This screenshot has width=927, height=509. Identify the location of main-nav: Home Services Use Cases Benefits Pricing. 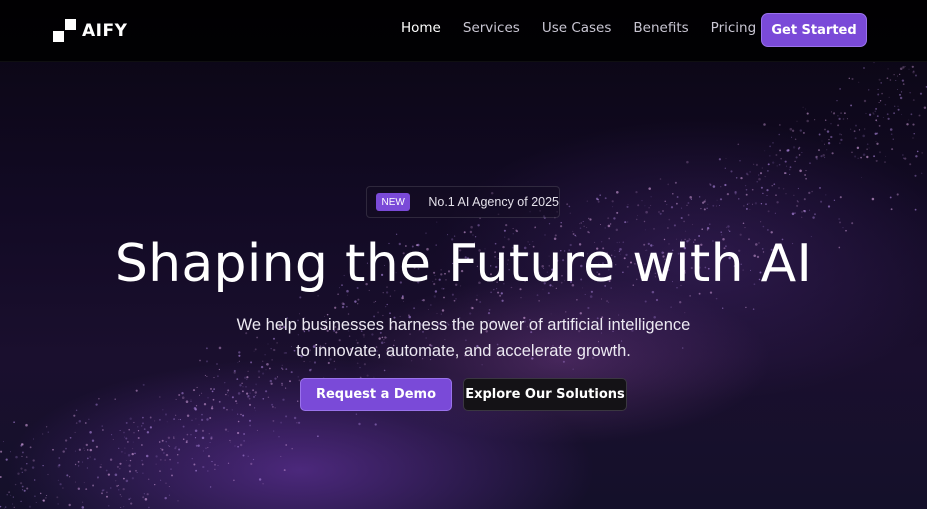
(589, 28).